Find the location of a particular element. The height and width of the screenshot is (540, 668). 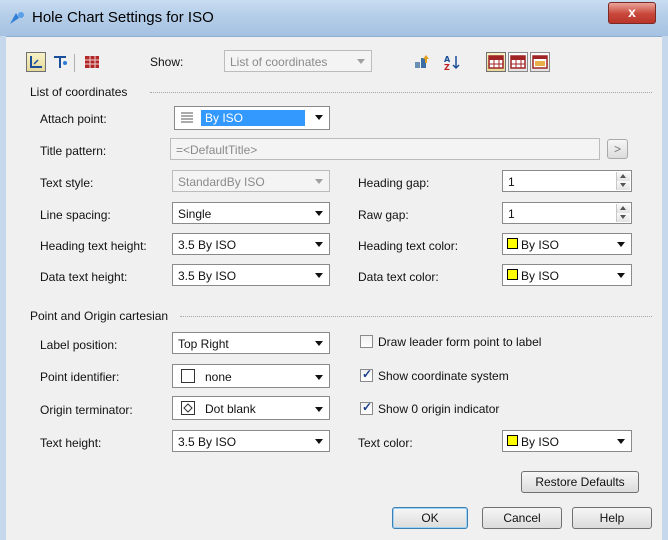

point-identifier-label: Point identifier: is located at coordinates (80, 377).